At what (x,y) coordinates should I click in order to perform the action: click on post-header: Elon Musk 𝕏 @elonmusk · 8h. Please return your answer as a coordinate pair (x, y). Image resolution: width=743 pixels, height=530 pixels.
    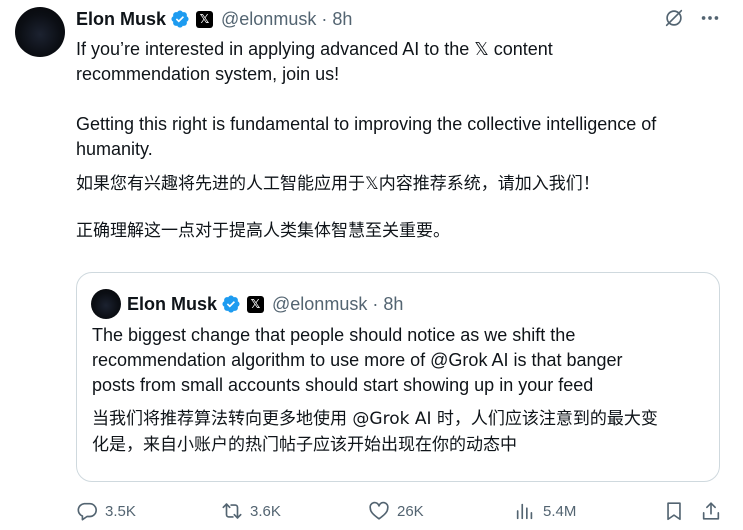
    Looking at the image, I should click on (214, 19).